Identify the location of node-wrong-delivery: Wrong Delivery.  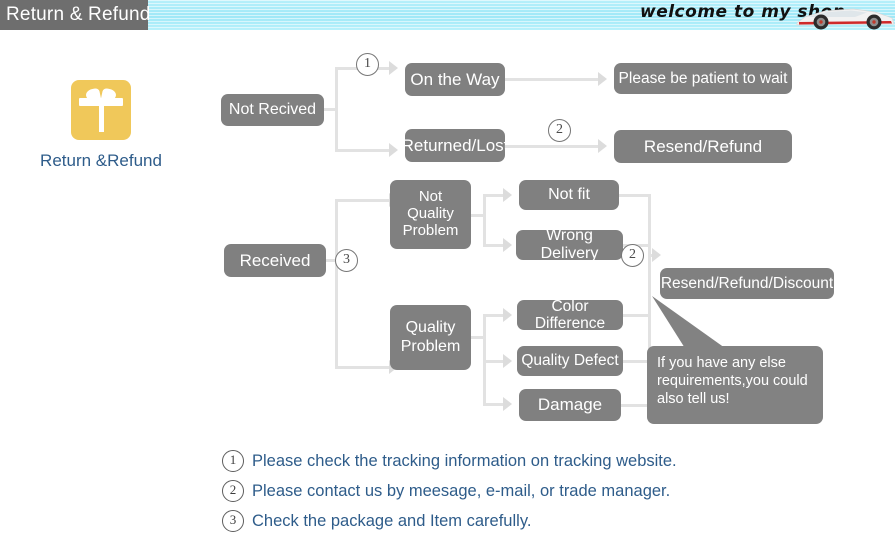
(569, 244).